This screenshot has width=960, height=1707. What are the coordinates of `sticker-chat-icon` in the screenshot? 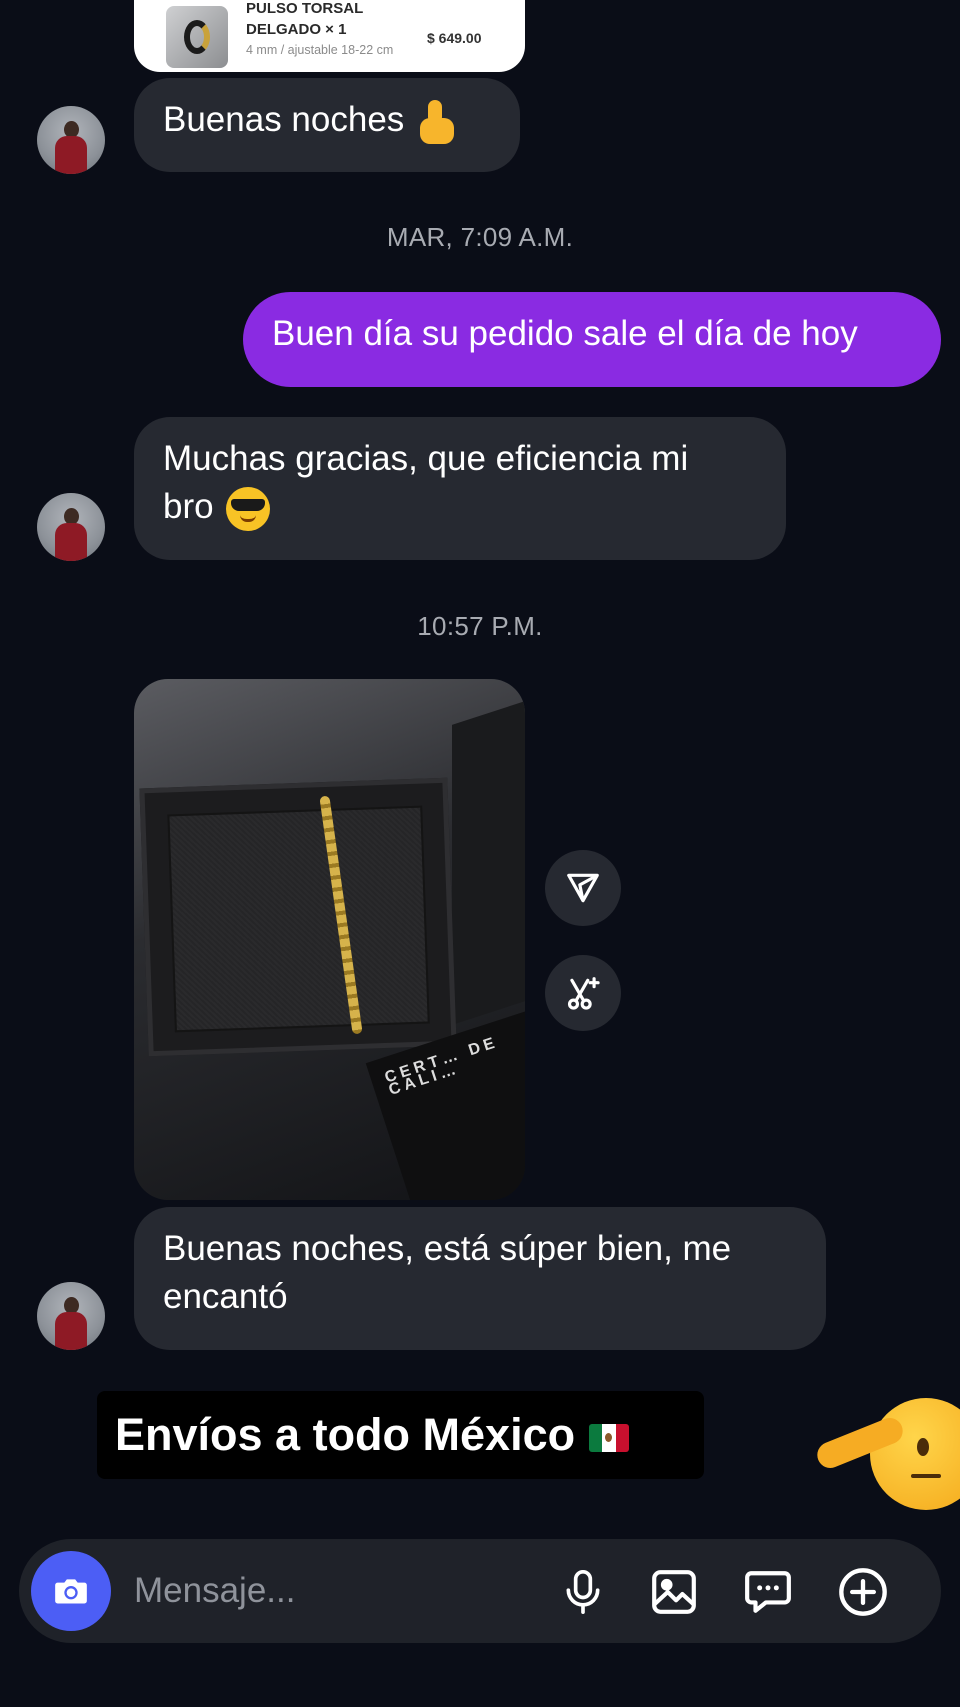 It's located at (768, 1592).